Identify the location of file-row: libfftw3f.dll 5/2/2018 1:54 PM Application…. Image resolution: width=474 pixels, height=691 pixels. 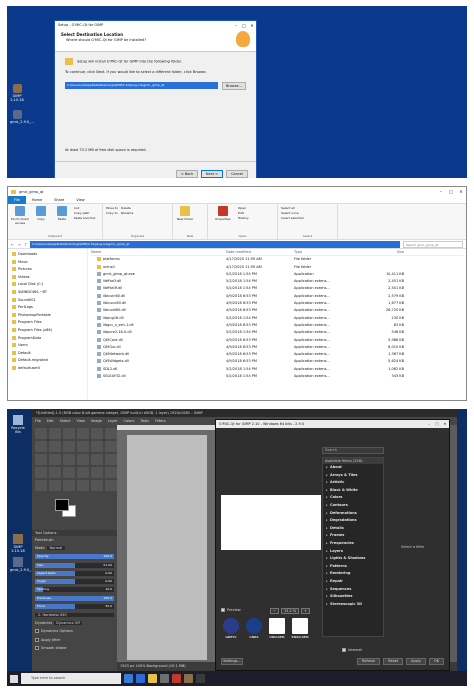
(277, 288).